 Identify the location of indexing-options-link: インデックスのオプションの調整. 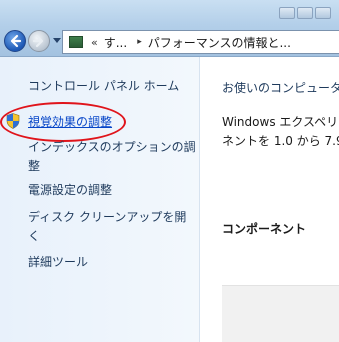
(112, 157).